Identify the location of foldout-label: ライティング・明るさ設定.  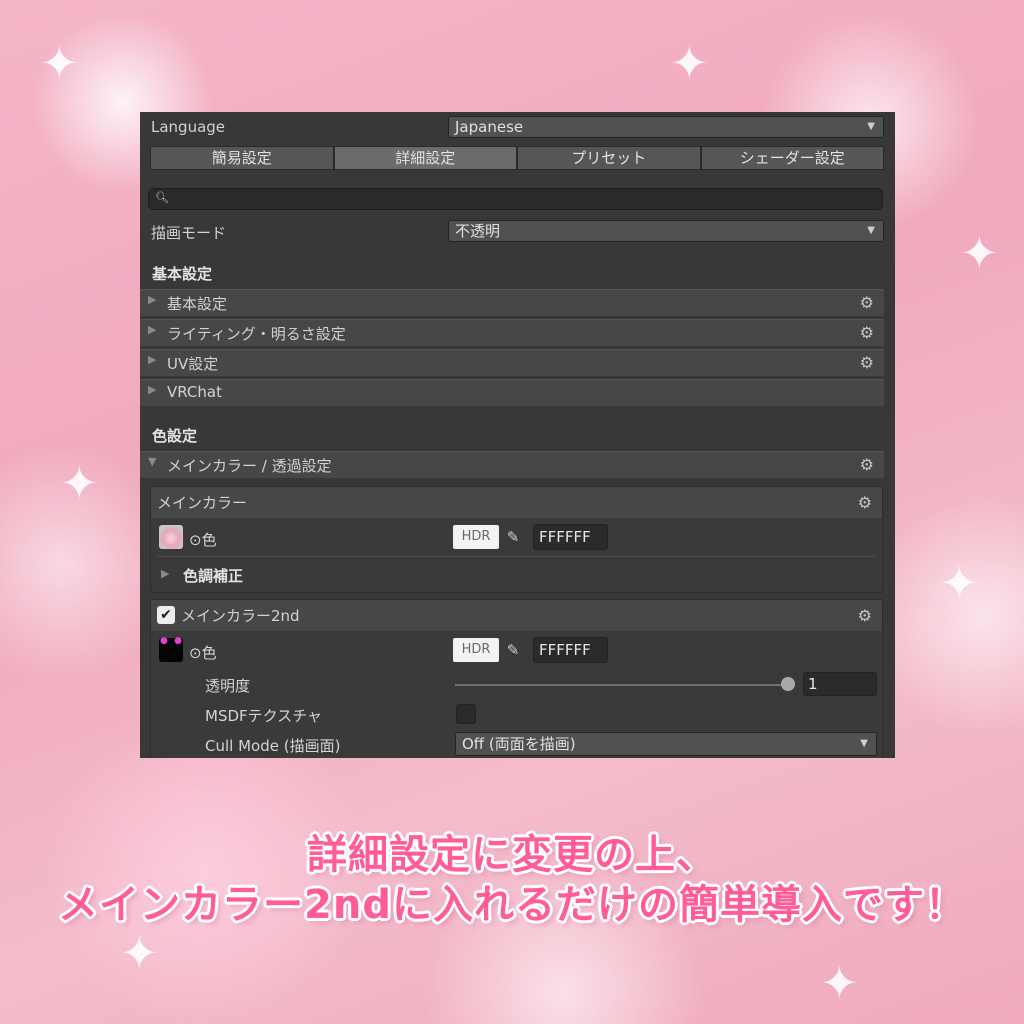
(256, 334).